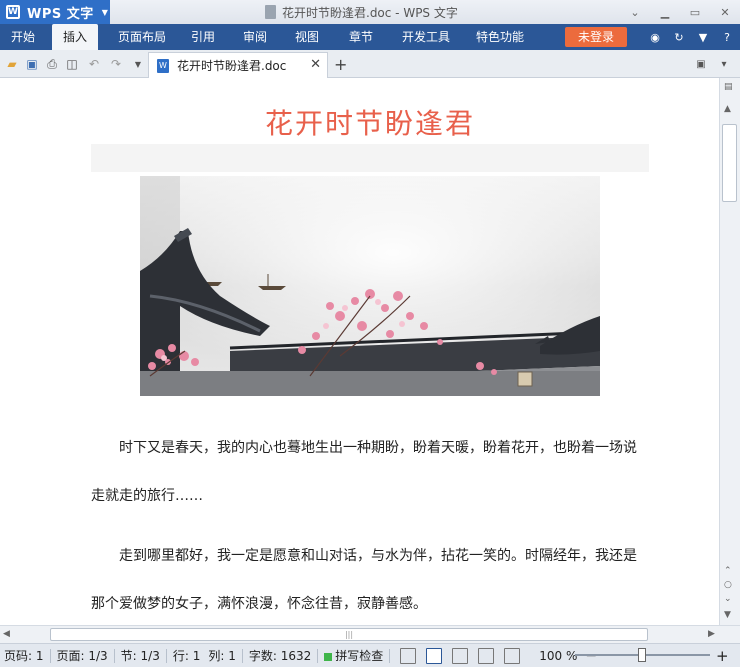  I want to click on horizontal-scroll-thumb: |||, so click(349, 634).